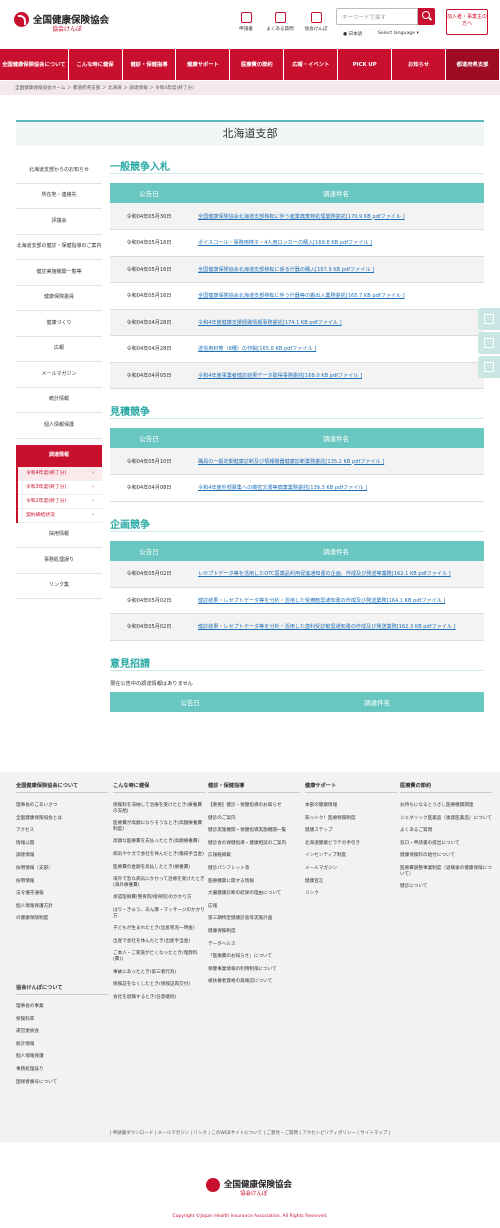  Describe the element at coordinates (254, 919) in the screenshot. I see `footer-link: 第三期特定健康診査等実施計画` at that location.